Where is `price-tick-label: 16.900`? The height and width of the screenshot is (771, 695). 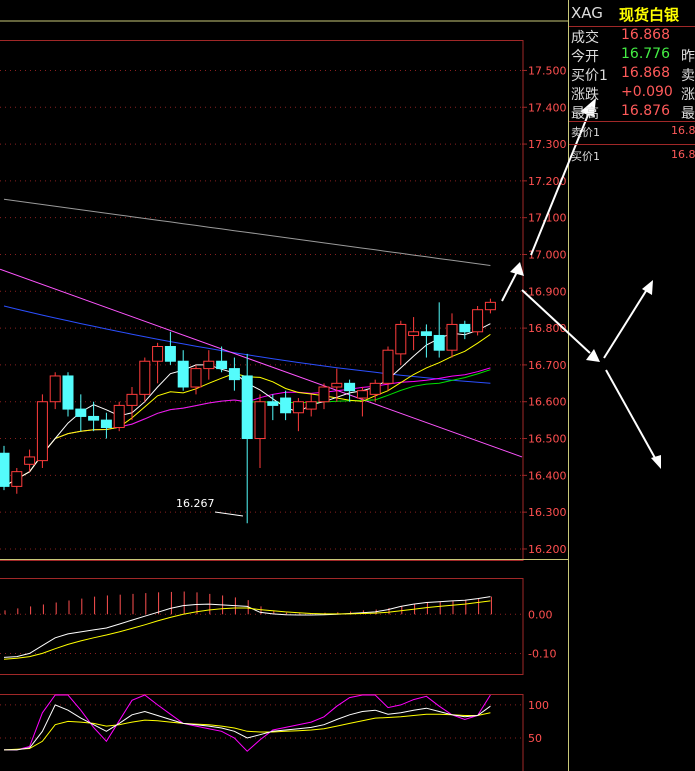 price-tick-label: 16.900 is located at coordinates (547, 291).